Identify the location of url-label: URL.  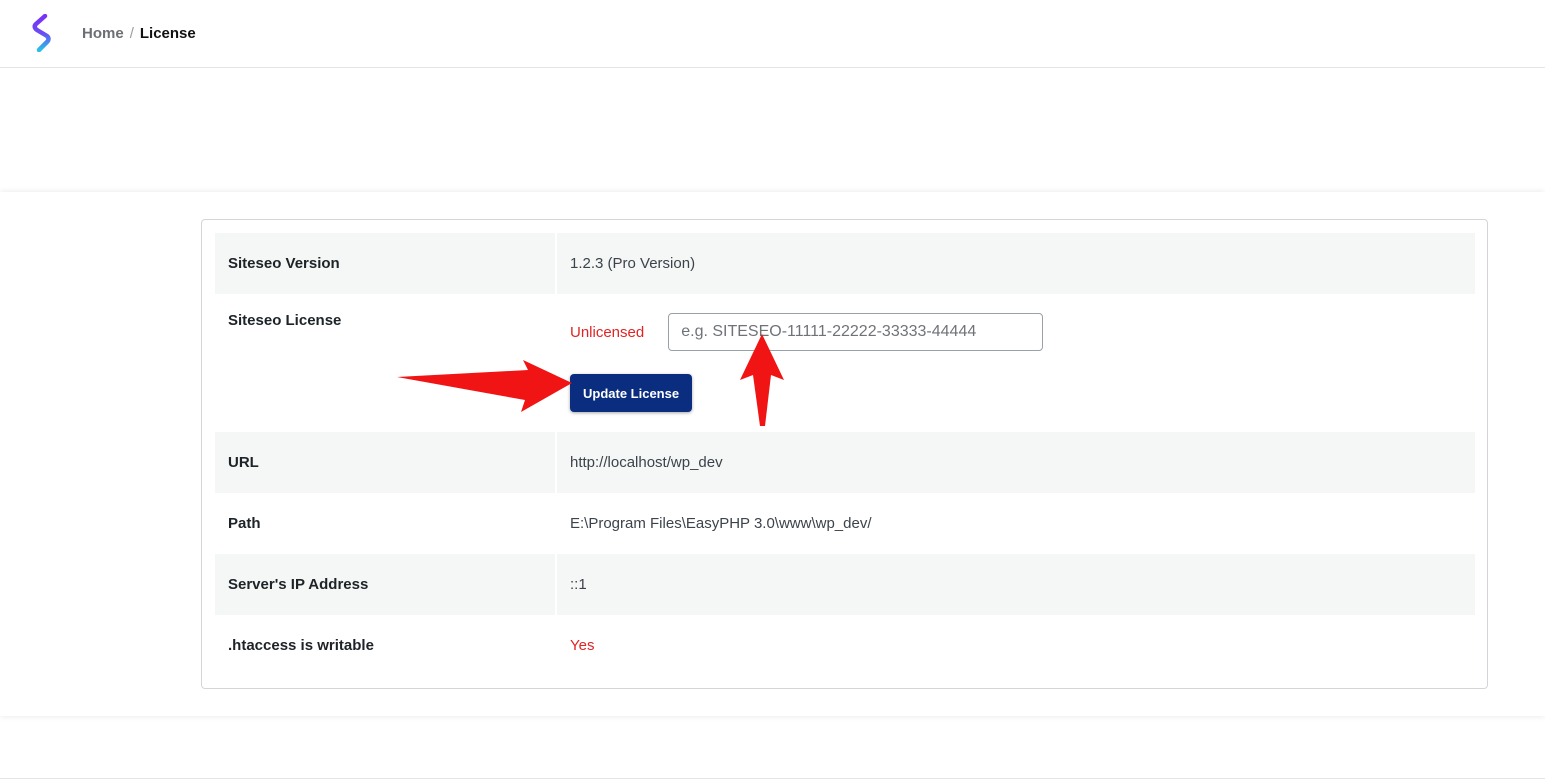
(386, 462).